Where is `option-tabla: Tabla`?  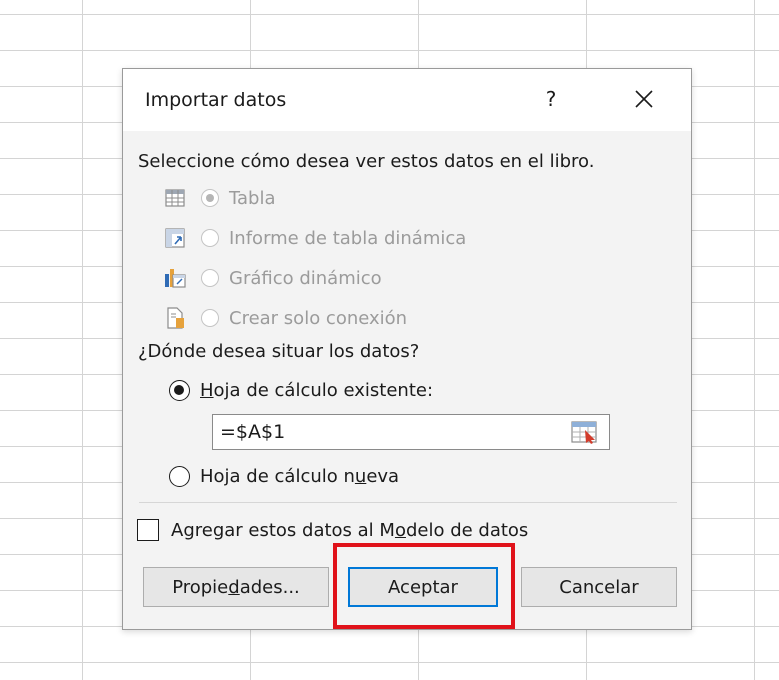
option-tabla: Tabla is located at coordinates (383, 198).